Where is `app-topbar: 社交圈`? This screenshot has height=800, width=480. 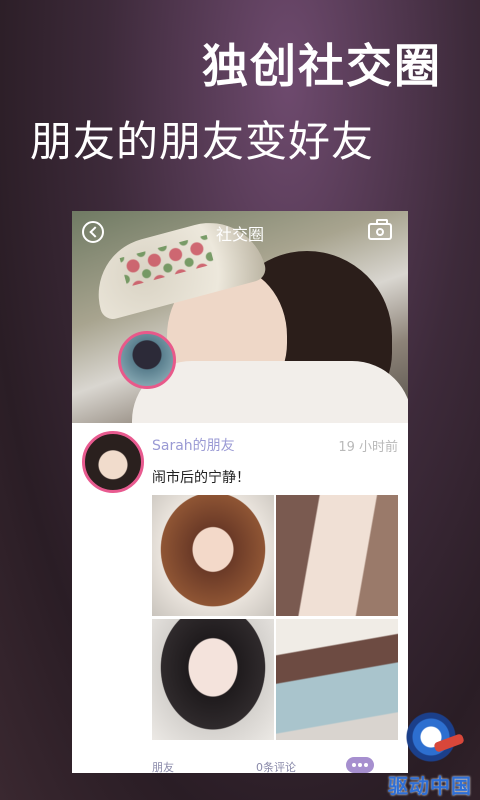 app-topbar: 社交圈 is located at coordinates (240, 232).